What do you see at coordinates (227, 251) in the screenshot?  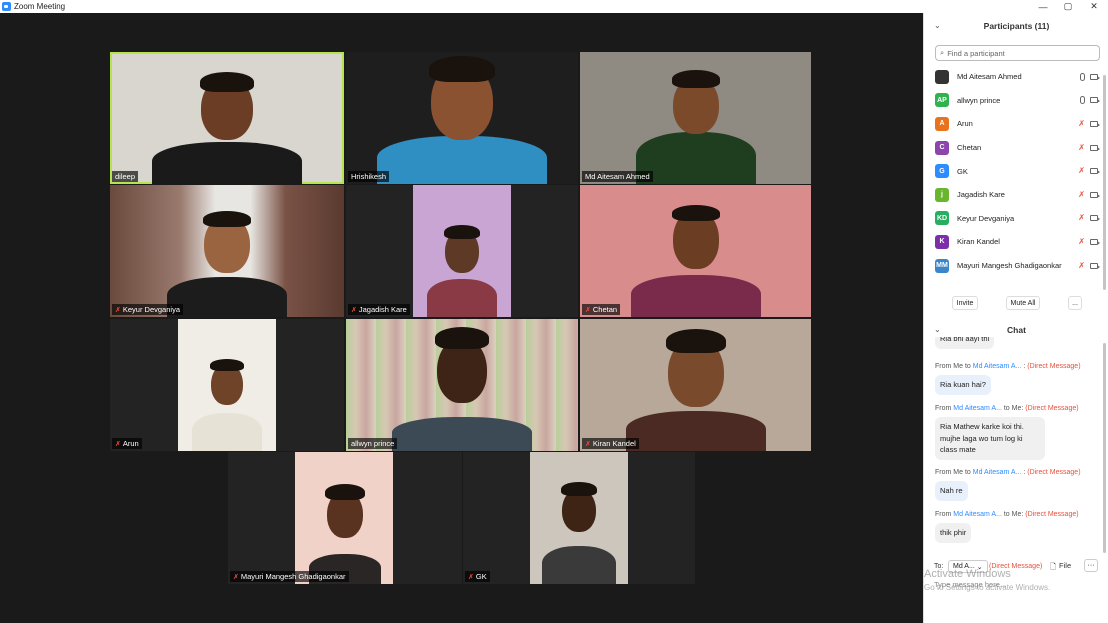 I see `video-tile: ✗ Keyur Devganiya` at bounding box center [227, 251].